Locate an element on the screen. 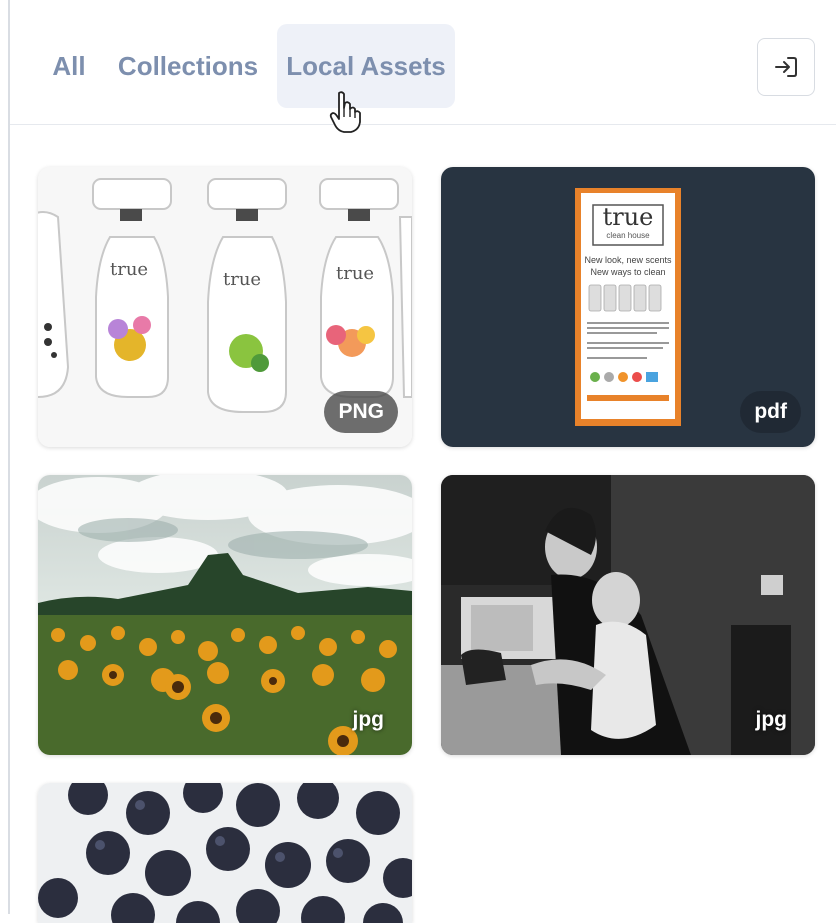 The height and width of the screenshot is (923, 836). flyer-subtitle: clean house is located at coordinates (628, 235).